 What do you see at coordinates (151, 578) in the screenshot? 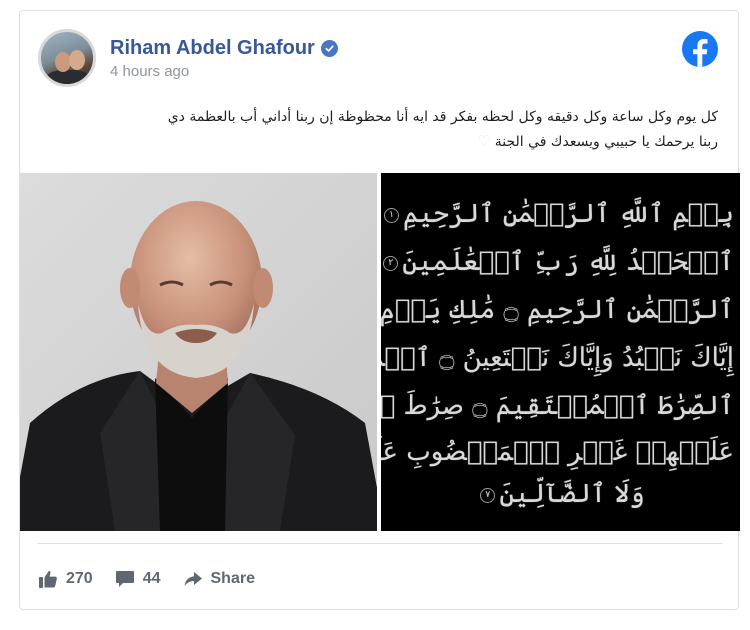
I see `comment-count: 44` at bounding box center [151, 578].